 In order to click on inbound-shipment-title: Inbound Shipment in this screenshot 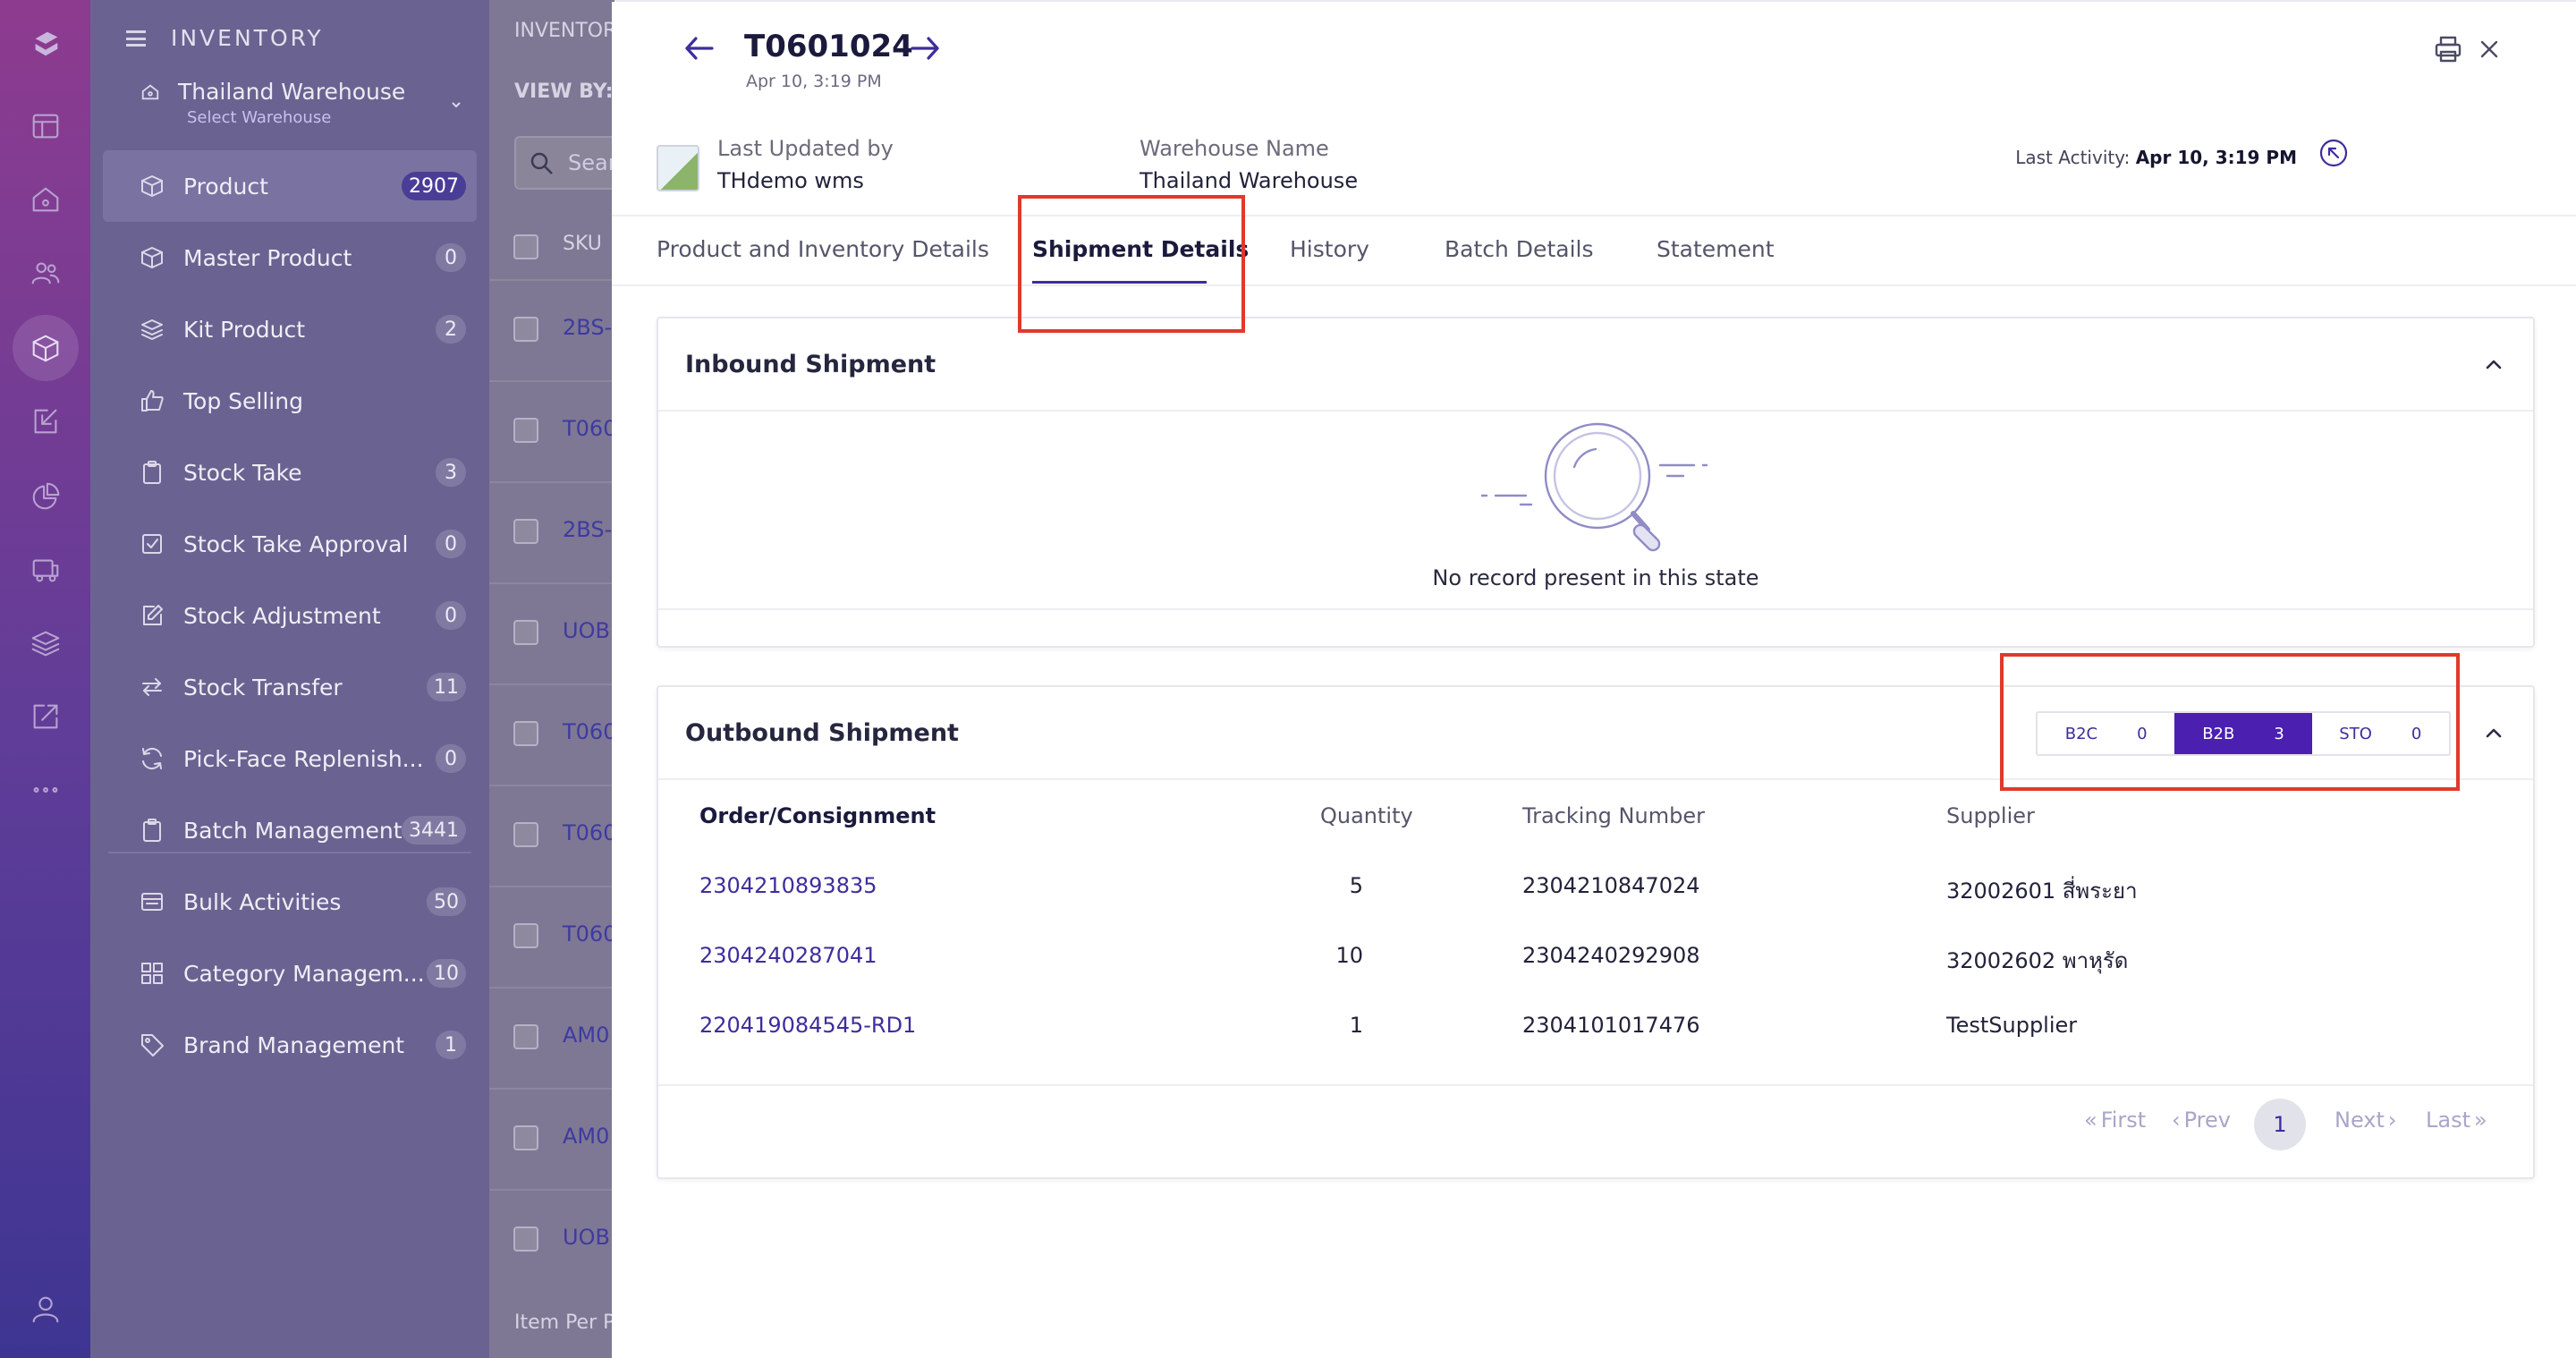, I will do `click(810, 364)`.